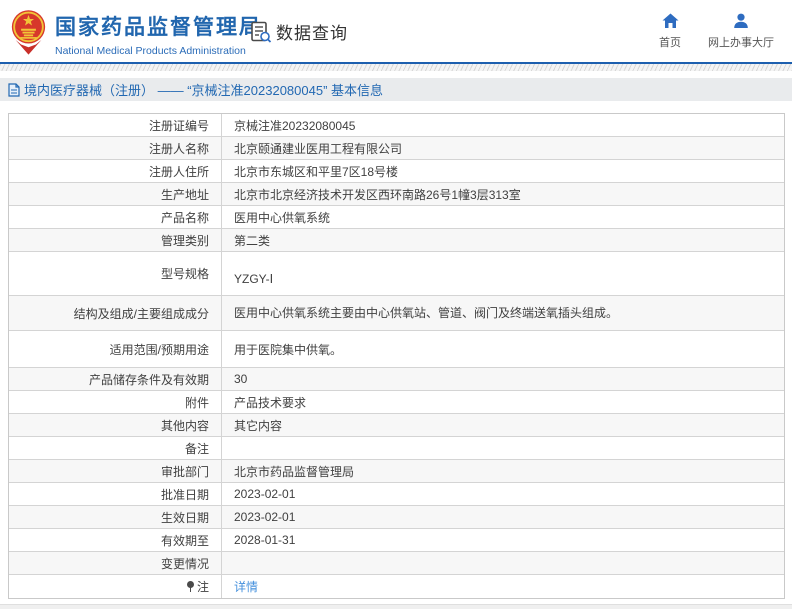  What do you see at coordinates (426, 313) in the screenshot?
I see `field-value-text: 医用中心供氧系统主要由中心供氧站、管道、阀门及终端送氧插头组成。` at bounding box center [426, 313].